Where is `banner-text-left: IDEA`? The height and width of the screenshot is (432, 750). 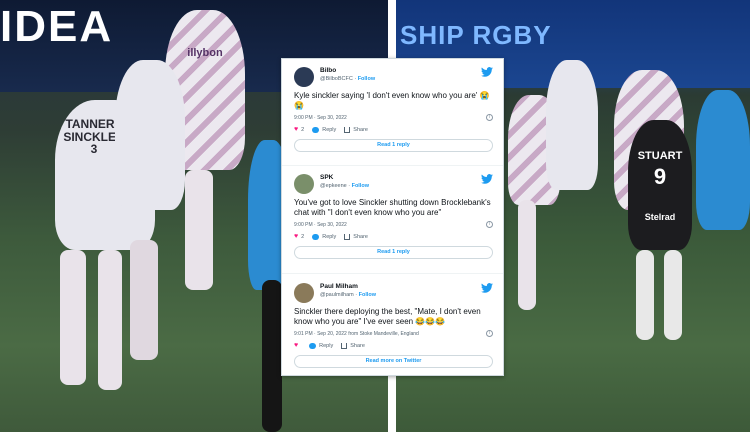 banner-text-left: IDEA is located at coordinates (57, 26).